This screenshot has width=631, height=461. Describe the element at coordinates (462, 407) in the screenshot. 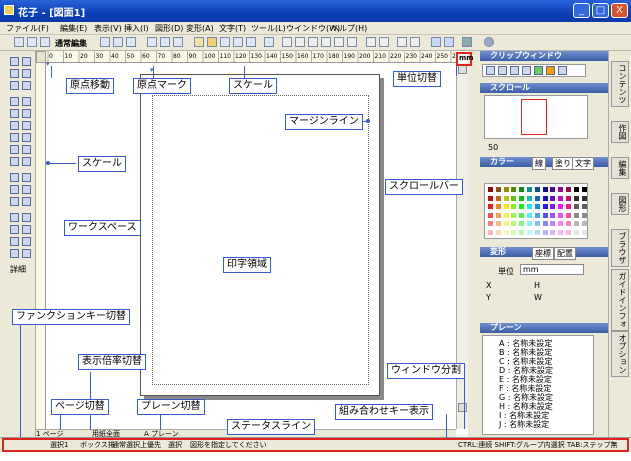

I see `scroll-down-icon` at that location.